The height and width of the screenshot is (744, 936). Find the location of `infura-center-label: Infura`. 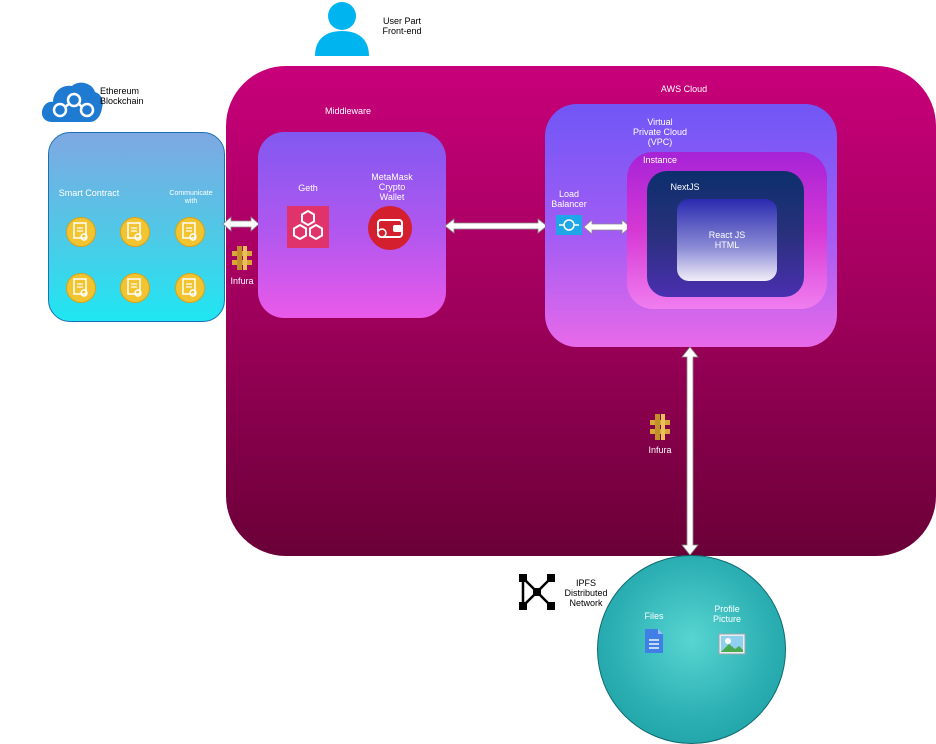

infura-center-label: Infura is located at coordinates (660, 450).